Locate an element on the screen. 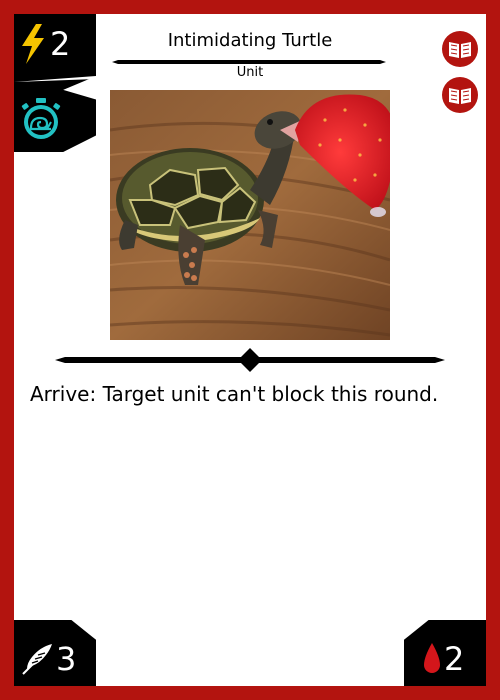 The width and height of the screenshot is (500, 700). feather-icon is located at coordinates (37, 659).